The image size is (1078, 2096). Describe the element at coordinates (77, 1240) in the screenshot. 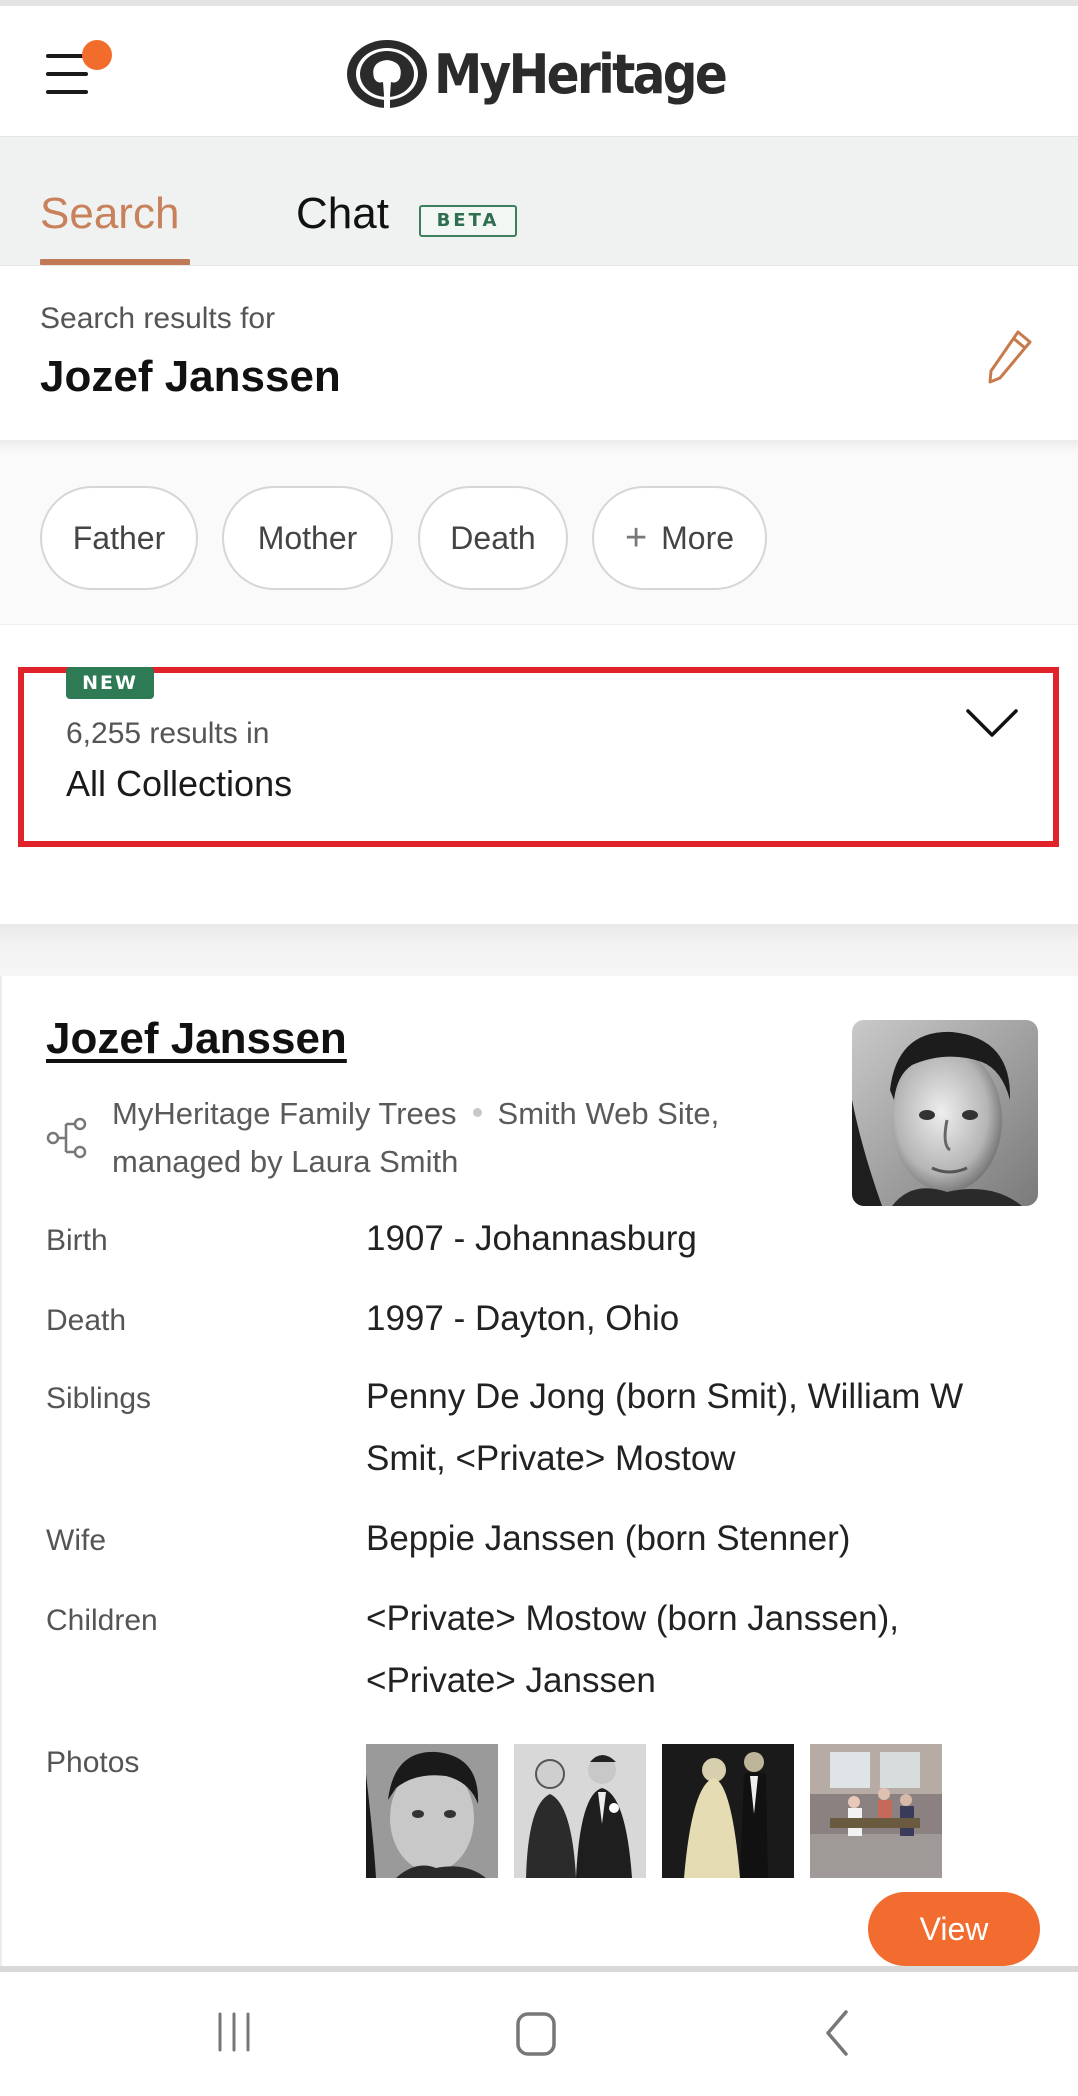

I see `fact-label-birth: Birth` at that location.